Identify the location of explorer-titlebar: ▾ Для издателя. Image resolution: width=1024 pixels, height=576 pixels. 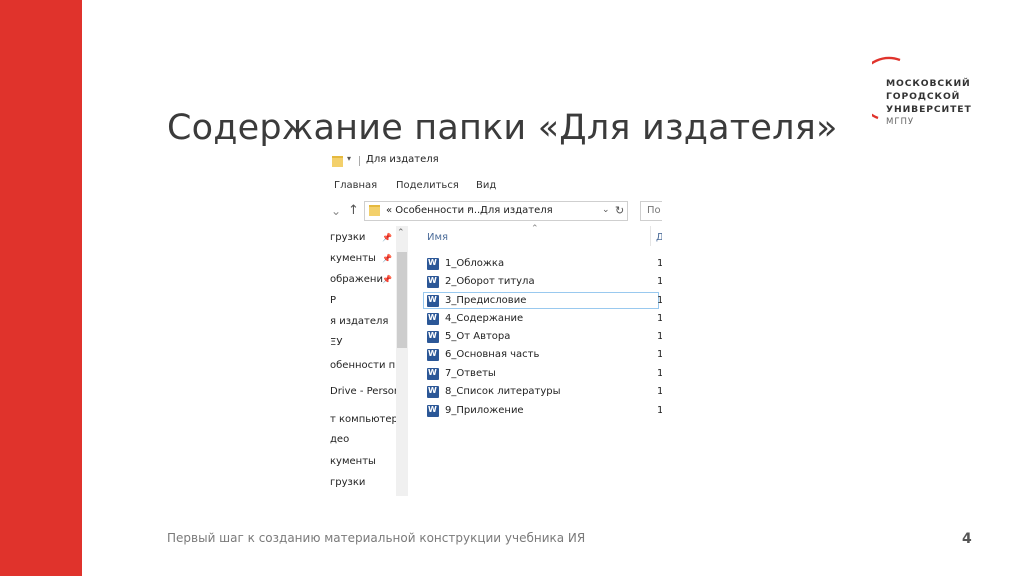
(496, 161).